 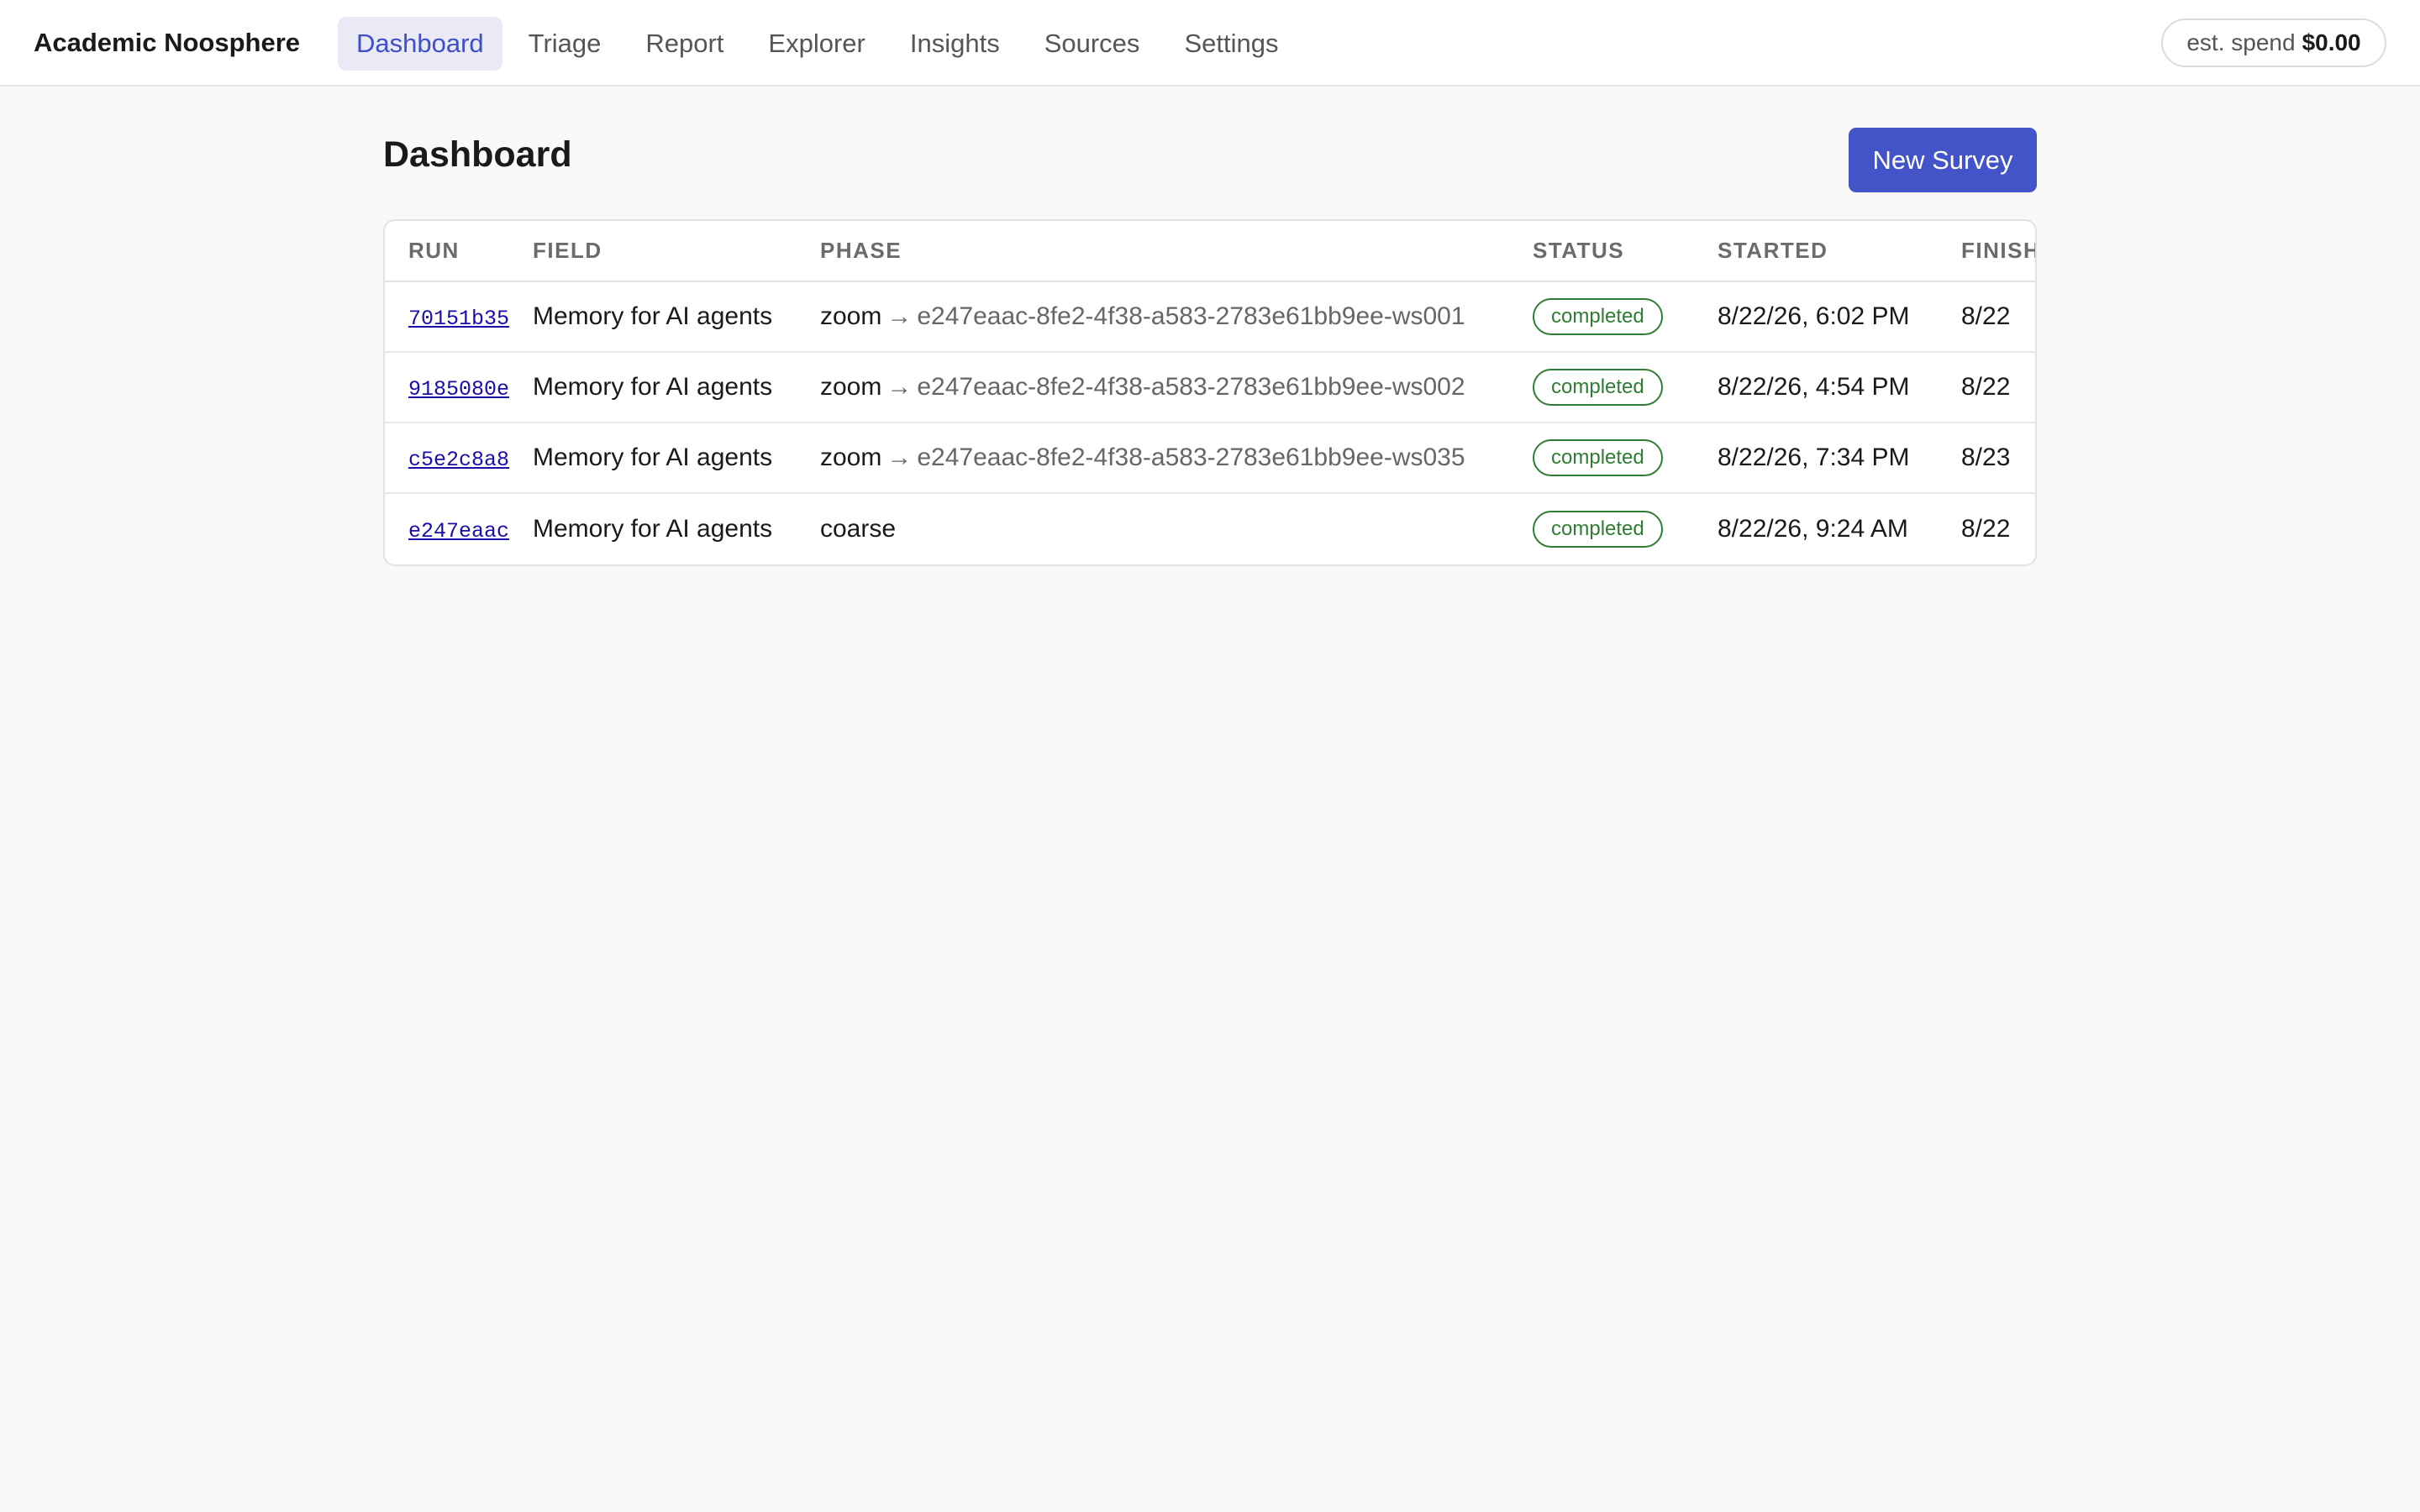 I want to click on phase-name: coarse, so click(x=858, y=528).